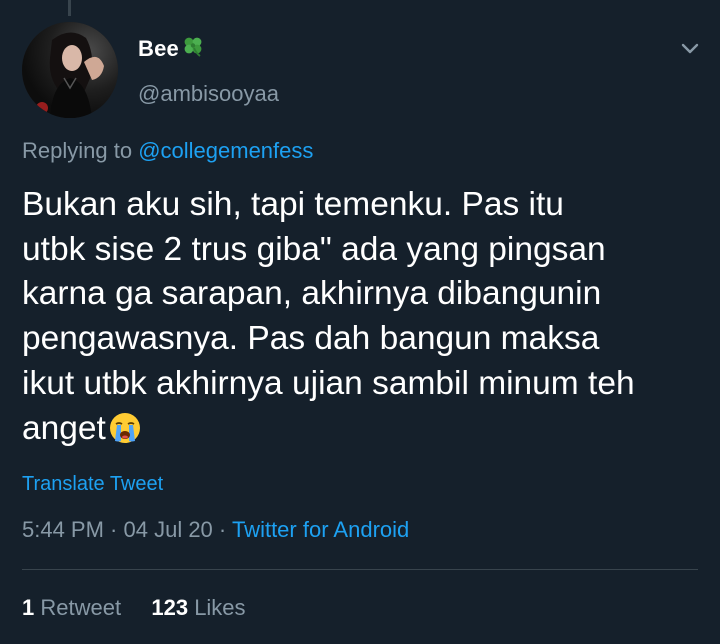  I want to click on retweets-label: Retweet, so click(81, 607).